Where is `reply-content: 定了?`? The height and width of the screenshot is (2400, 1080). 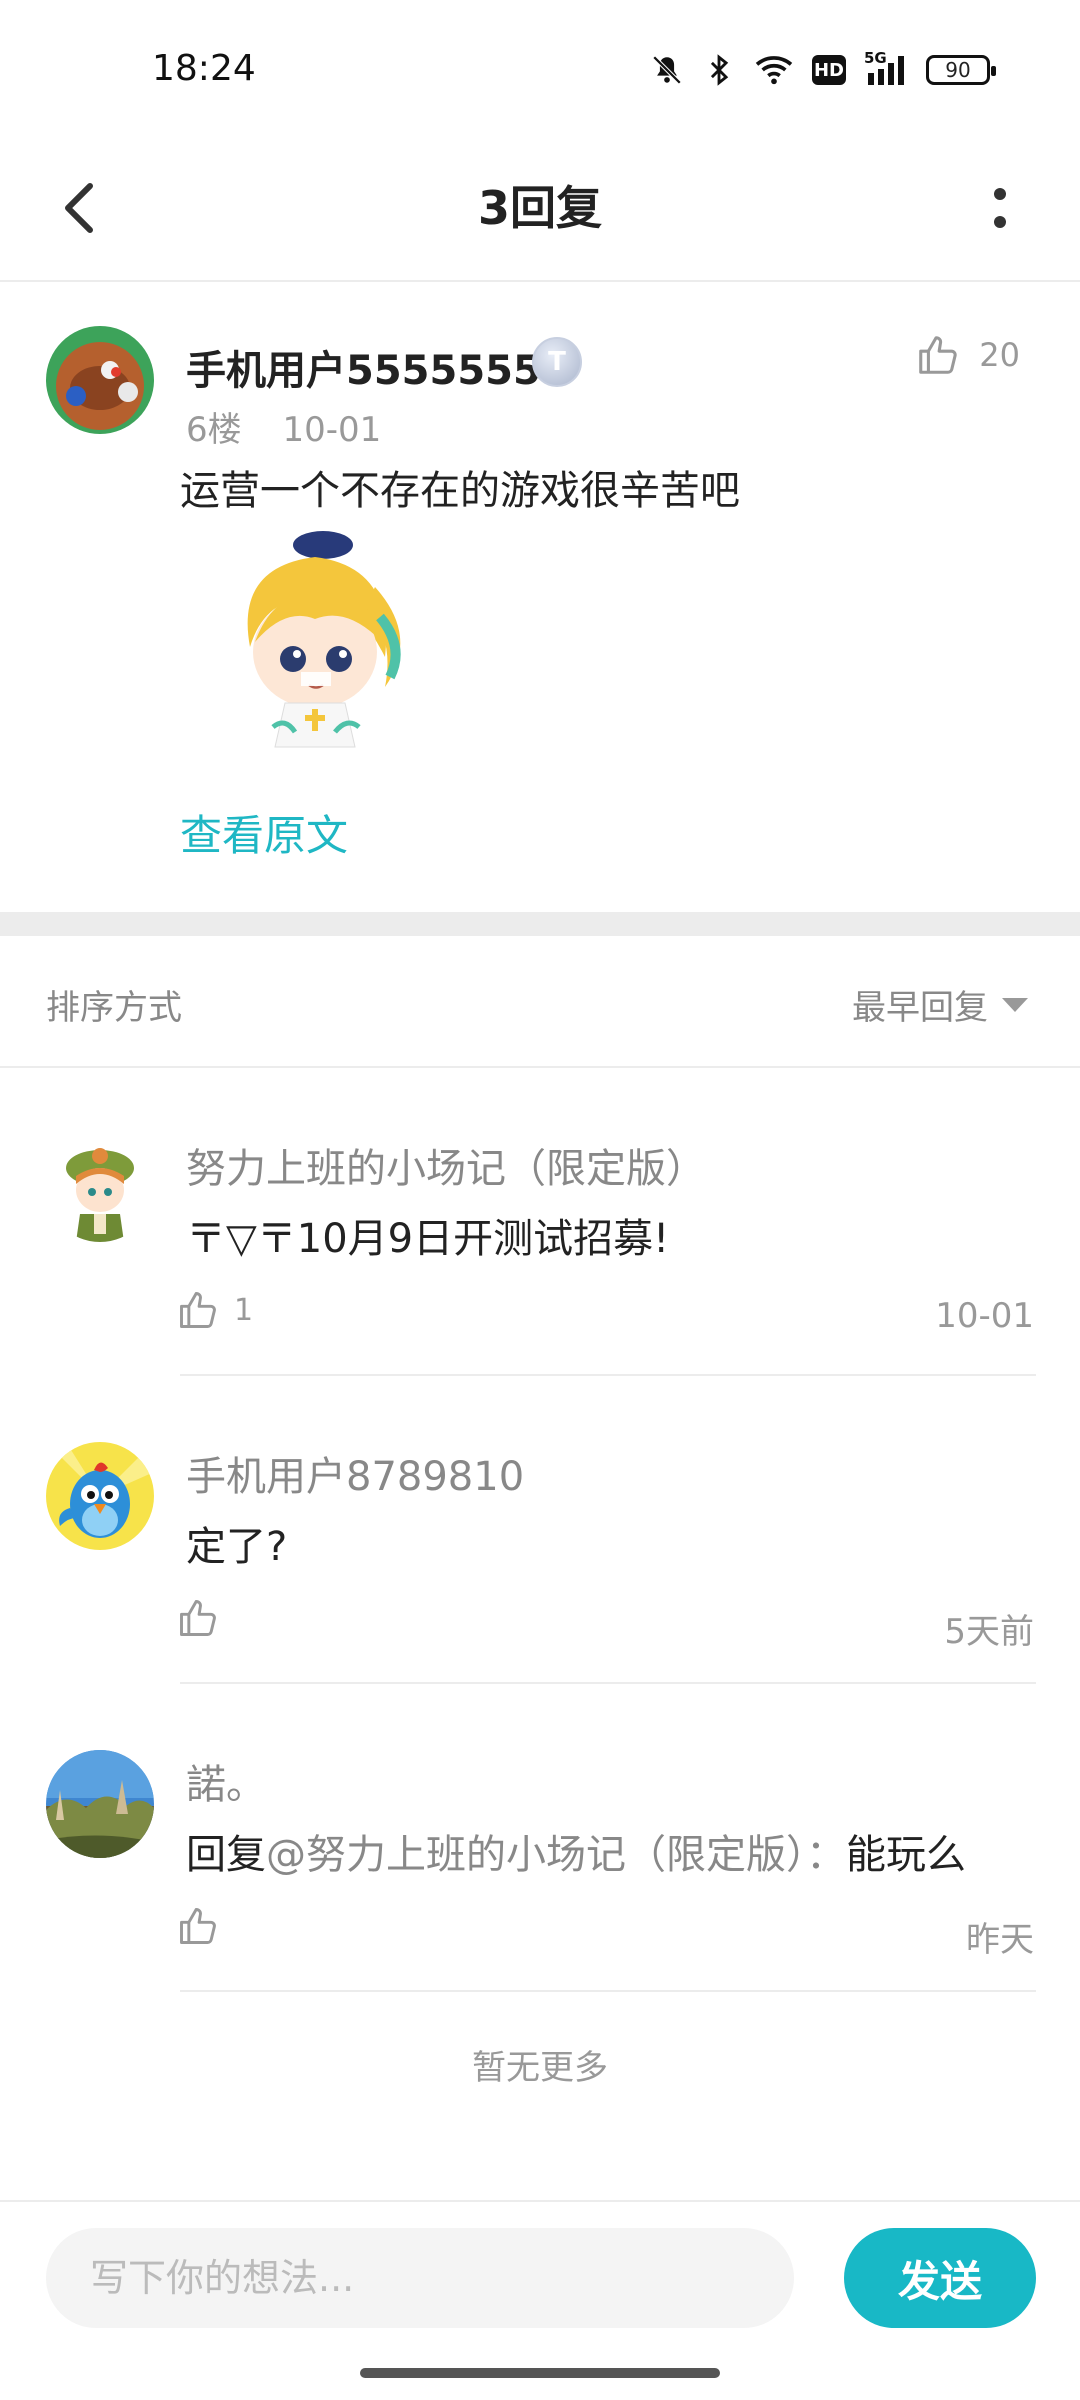 reply-content: 定了? is located at coordinates (237, 1547).